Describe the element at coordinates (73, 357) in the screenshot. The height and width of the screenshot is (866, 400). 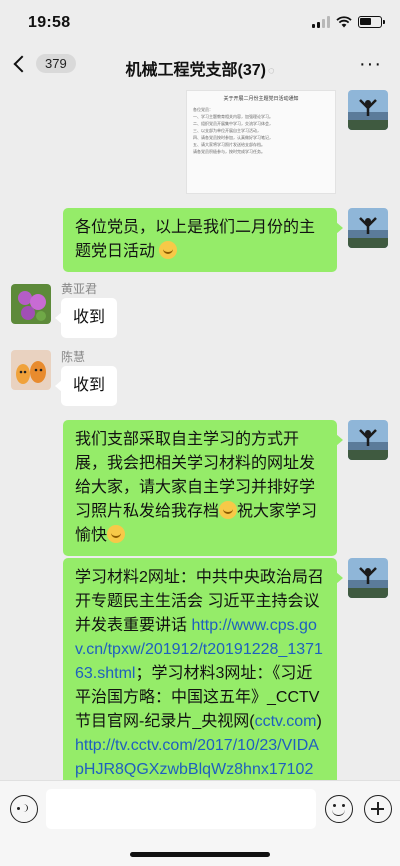
I see `sender-name: 陈慧` at that location.